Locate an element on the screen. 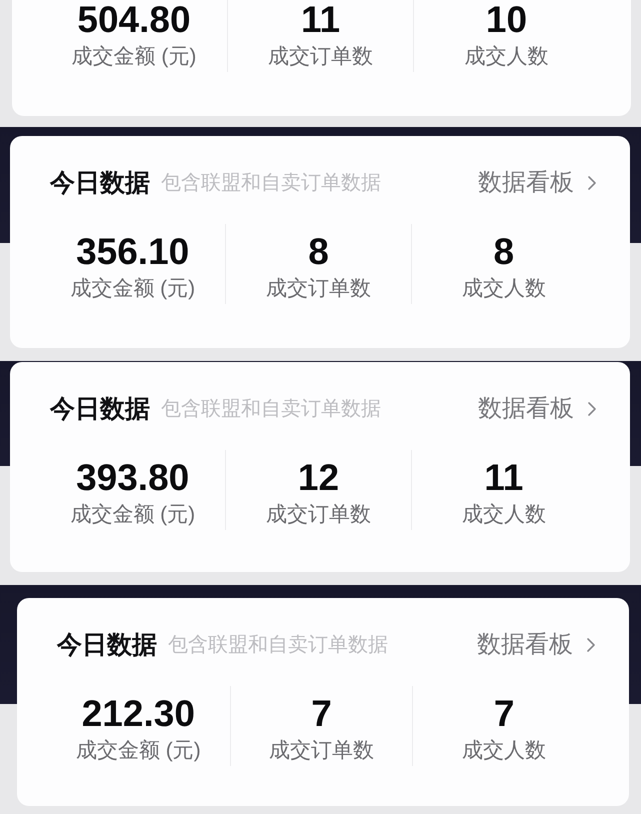  stat-value: 212.30 is located at coordinates (138, 714).